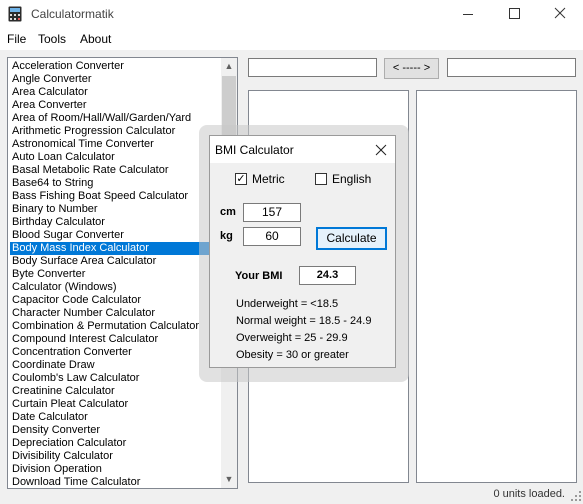 This screenshot has width=583, height=504. What do you see at coordinates (381, 150) in the screenshot?
I see `dialog-close-icon` at bounding box center [381, 150].